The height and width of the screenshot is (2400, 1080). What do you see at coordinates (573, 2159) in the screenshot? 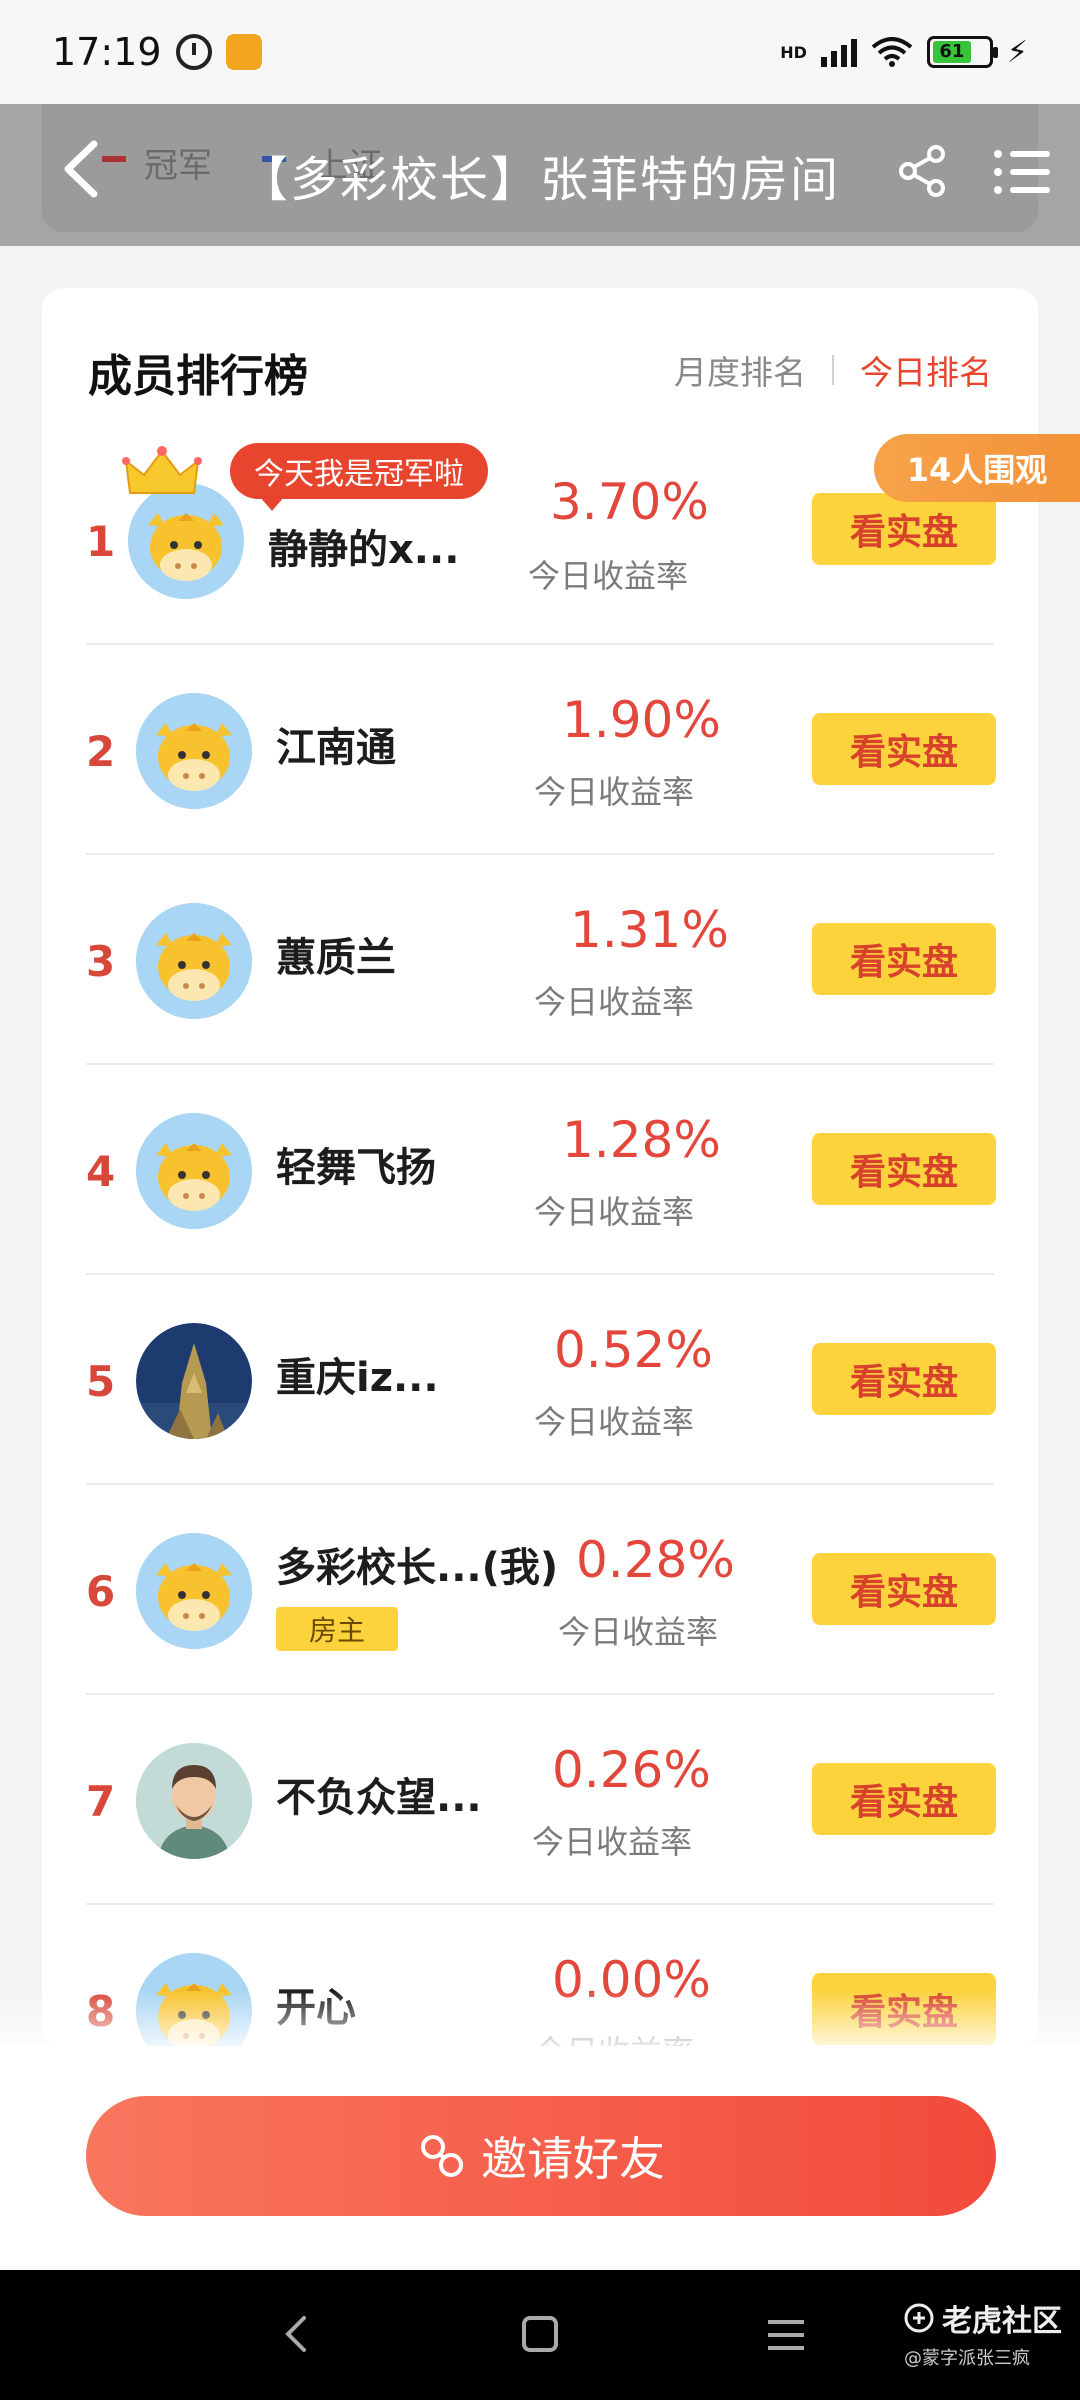
I see `invite-button-label: 邀请好友` at bounding box center [573, 2159].